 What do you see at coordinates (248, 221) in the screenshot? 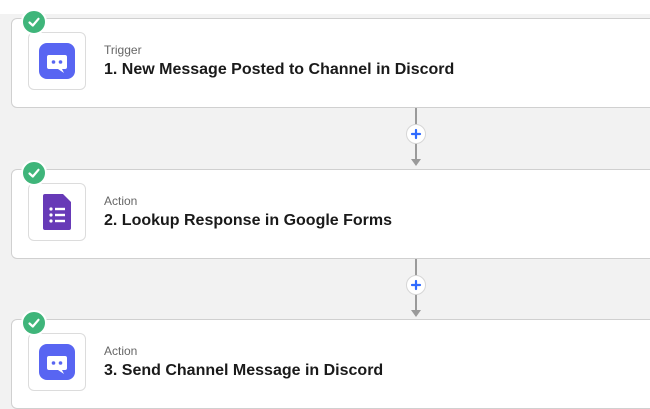
I see `step-title: 2. Lookup Response in Google Forms` at bounding box center [248, 221].